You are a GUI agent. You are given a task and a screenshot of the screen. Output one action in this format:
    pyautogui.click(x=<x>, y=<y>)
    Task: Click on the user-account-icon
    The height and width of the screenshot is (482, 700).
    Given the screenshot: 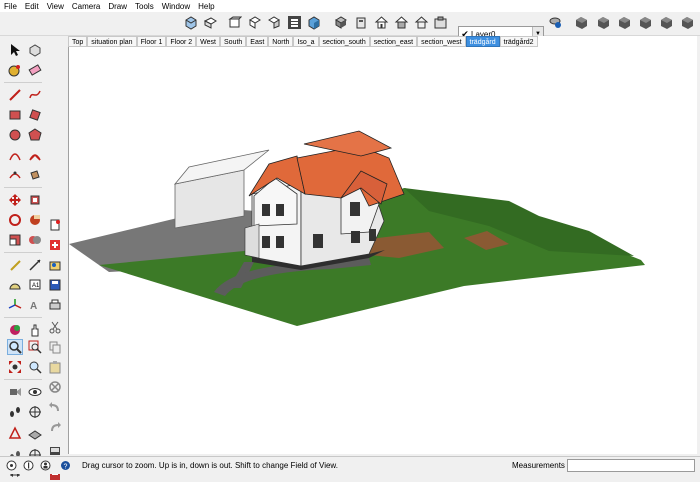 What is the action you would take?
    pyautogui.click(x=45, y=465)
    